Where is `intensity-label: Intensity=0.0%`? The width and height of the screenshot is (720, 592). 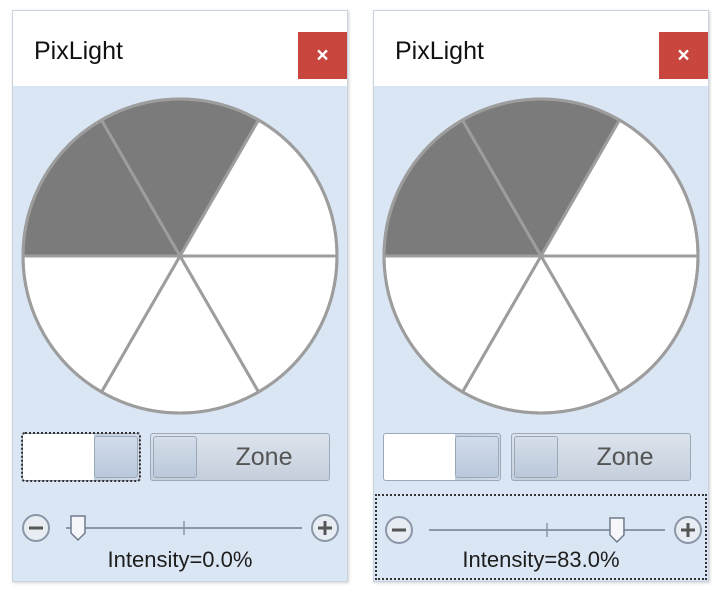 intensity-label: Intensity=0.0% is located at coordinates (180, 559).